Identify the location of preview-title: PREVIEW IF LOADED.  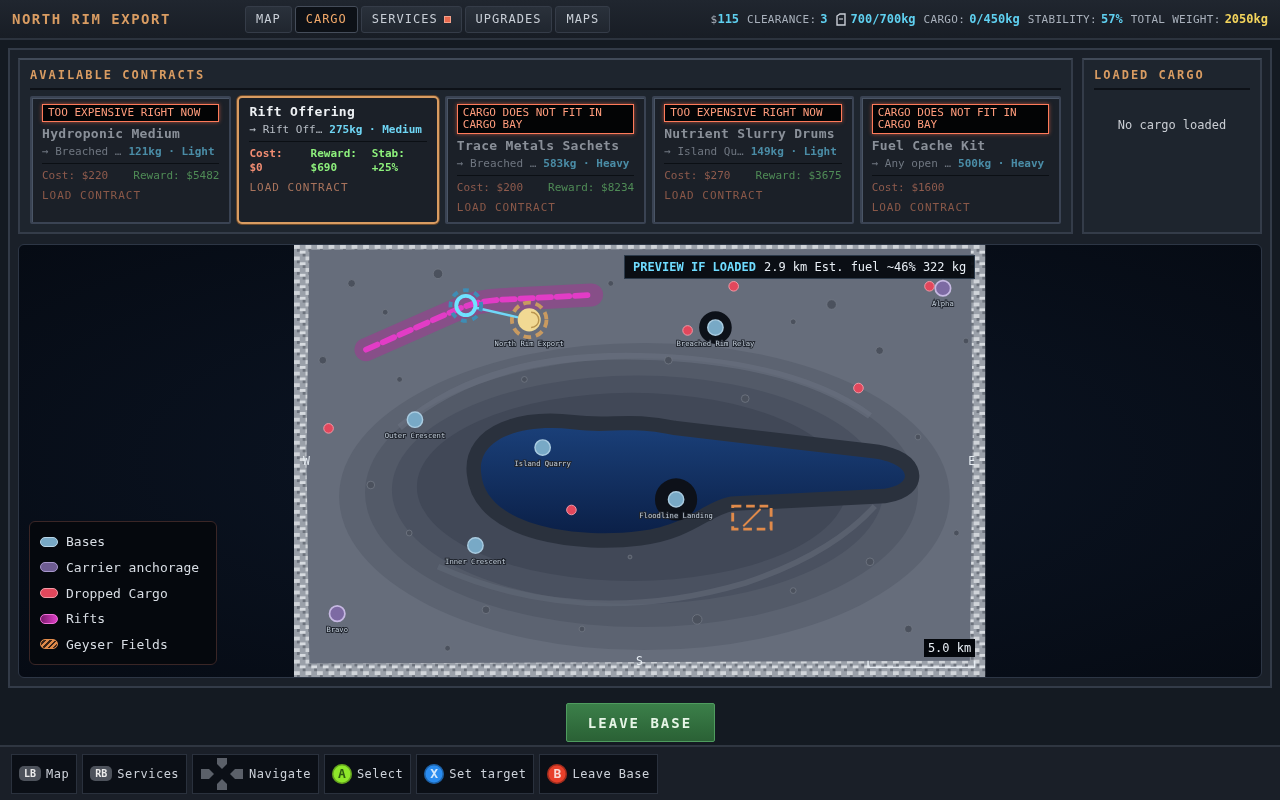
(694, 266).